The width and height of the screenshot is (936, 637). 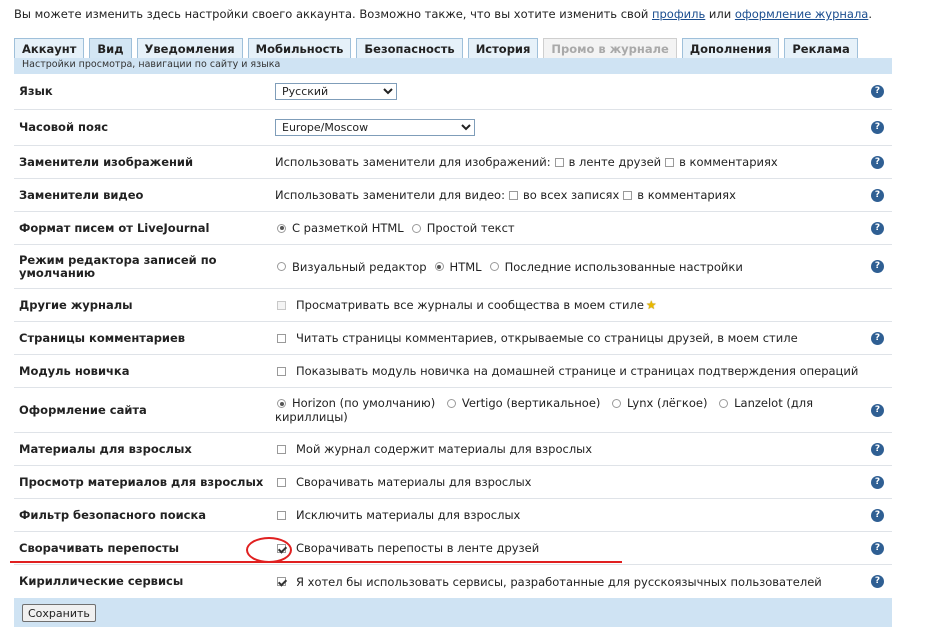 I want to click on lynx-radio, so click(x=617, y=403).